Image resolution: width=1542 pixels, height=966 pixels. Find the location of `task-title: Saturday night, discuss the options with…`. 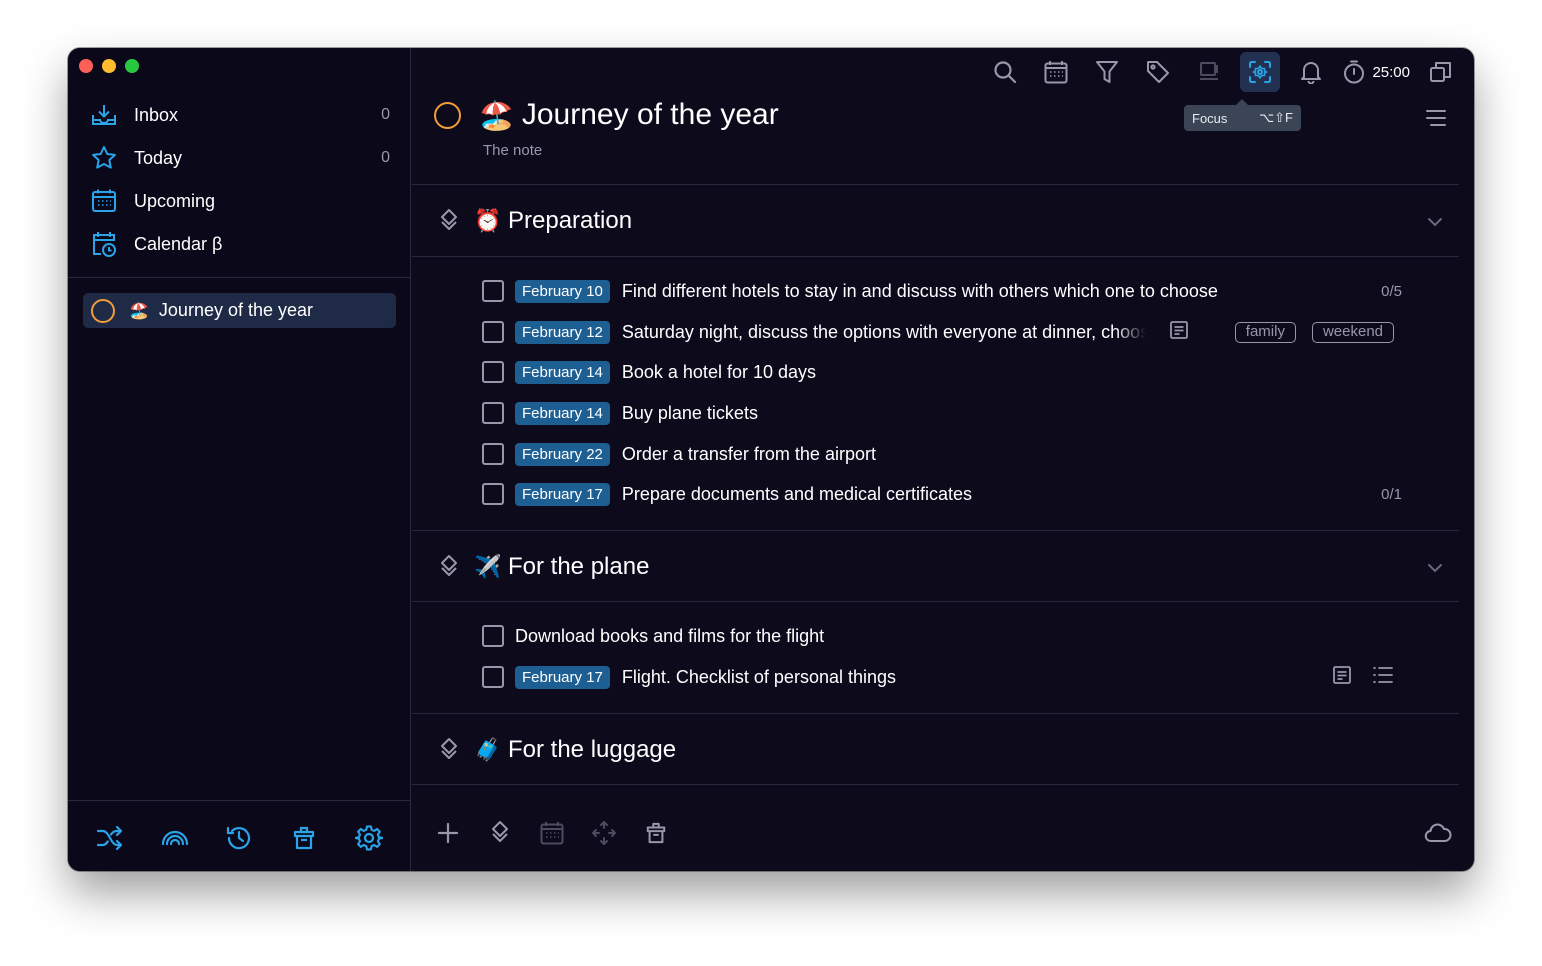

task-title: Saturday night, discuss the options with… is located at coordinates (884, 332).